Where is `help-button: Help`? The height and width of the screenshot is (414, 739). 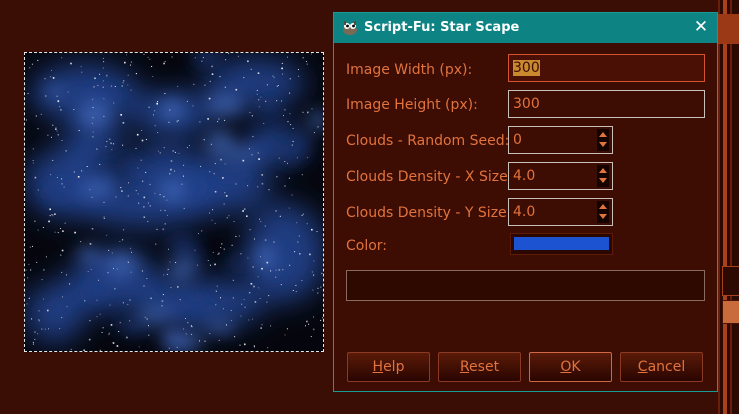
help-button: Help is located at coordinates (388, 367).